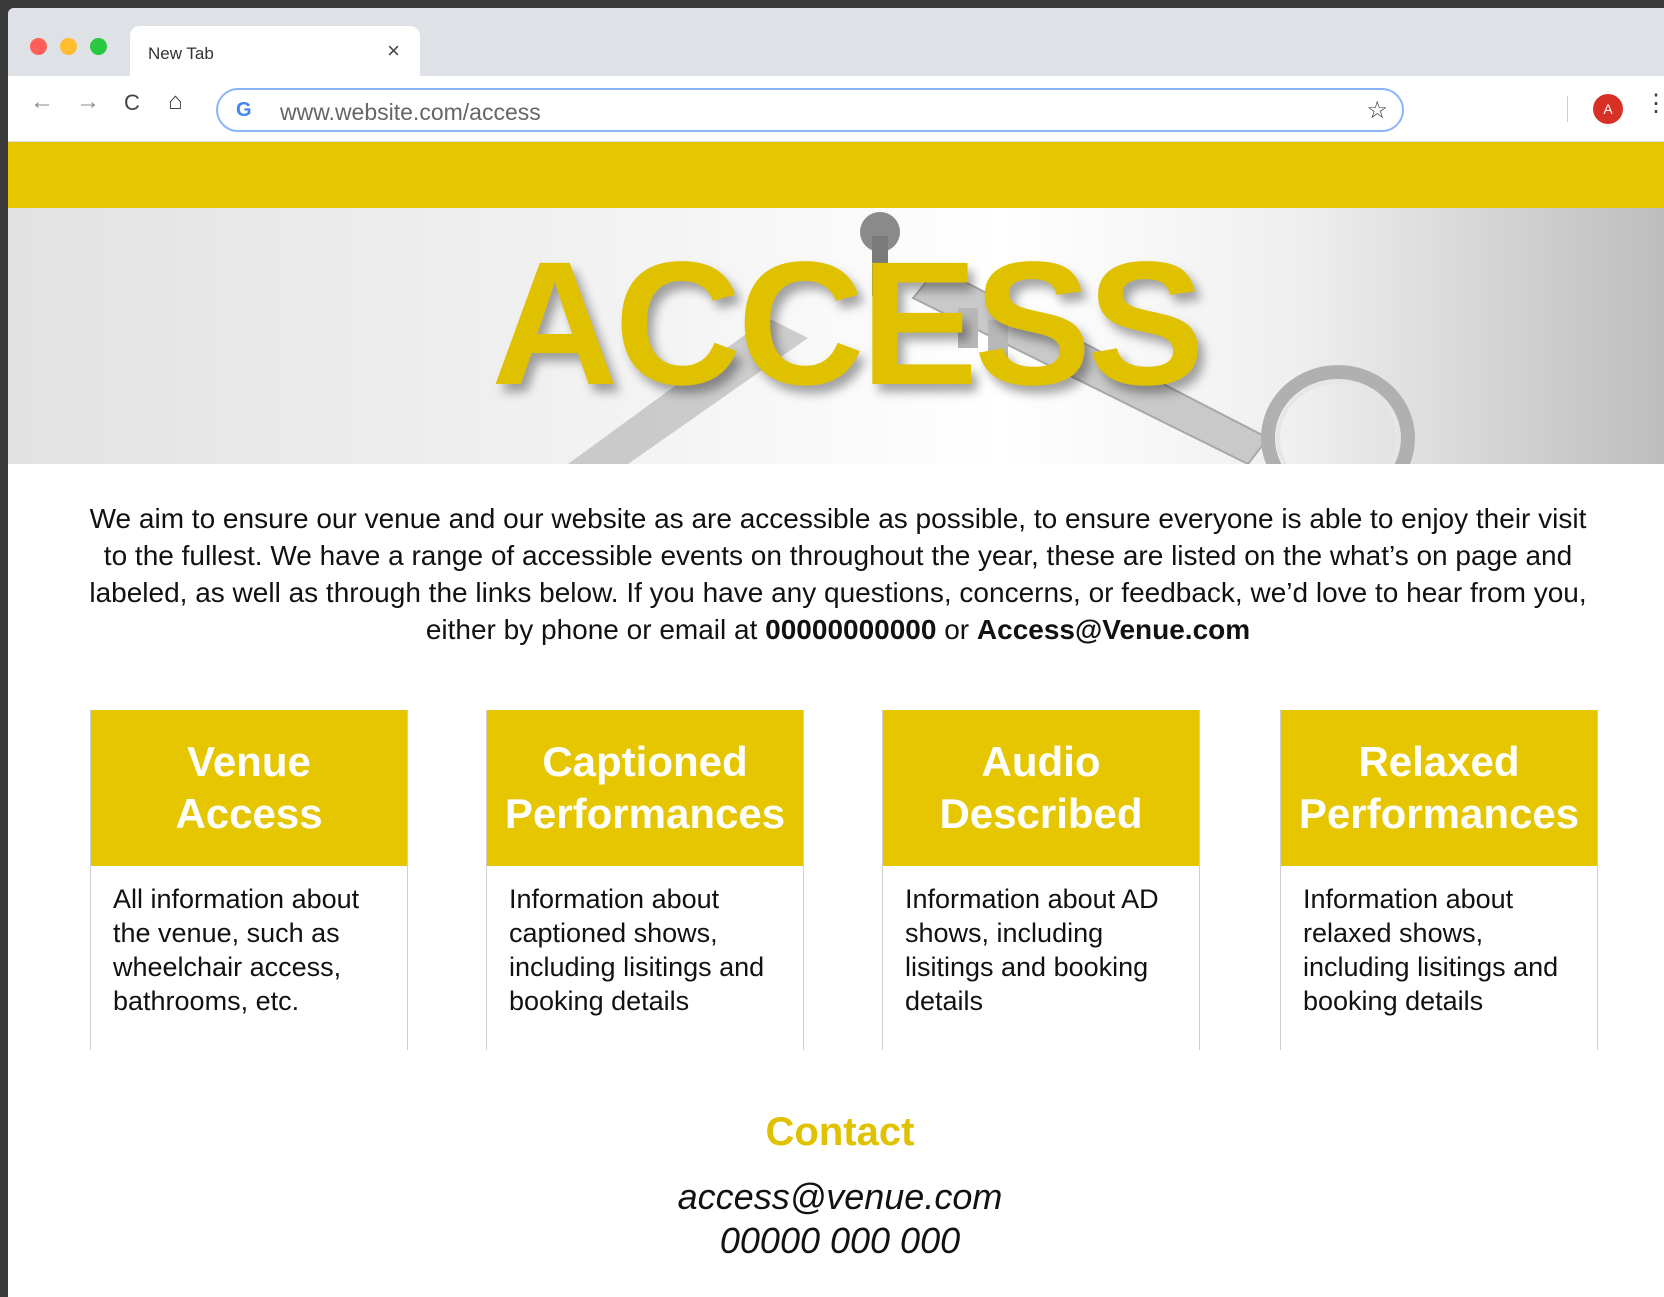 Image resolution: width=1664 pixels, height=1297 pixels. I want to click on hero-title: ACCESS, so click(847, 324).